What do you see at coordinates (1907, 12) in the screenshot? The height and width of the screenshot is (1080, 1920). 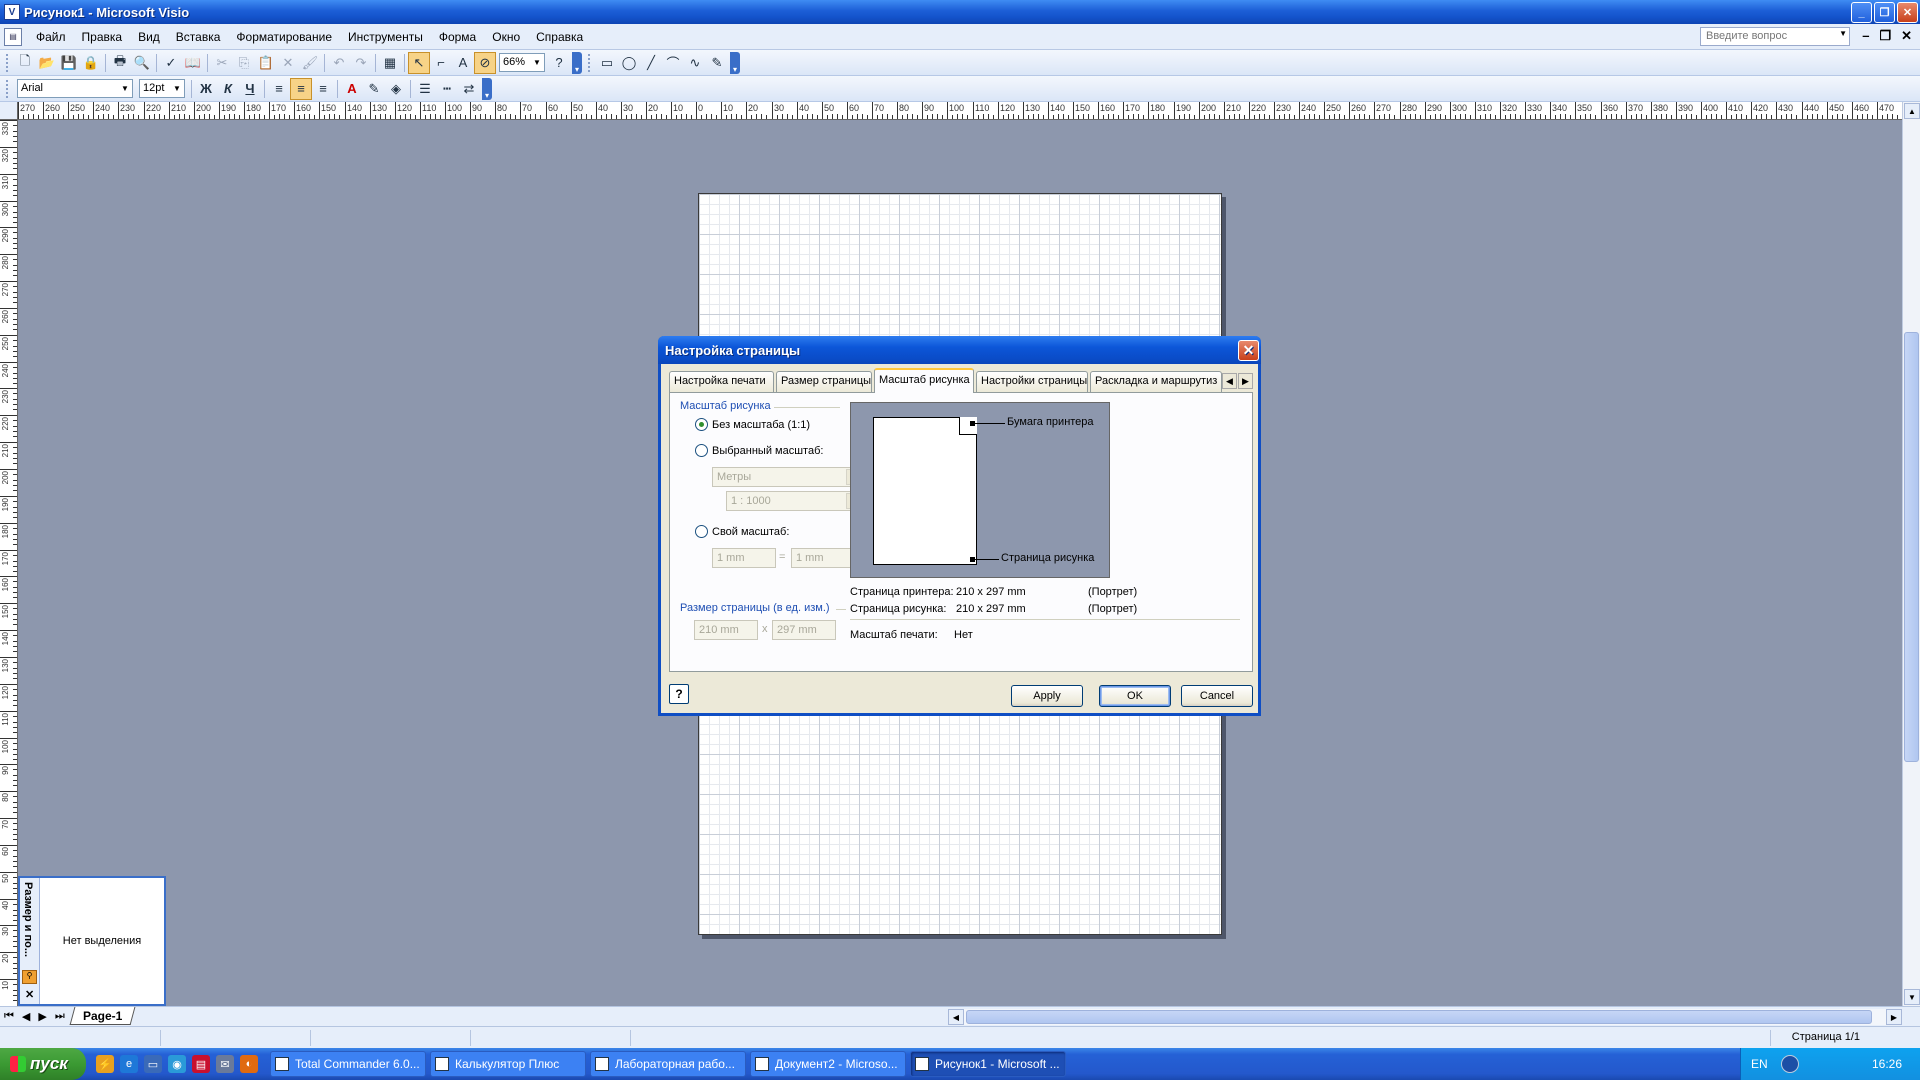 I see `close-button: ✕` at bounding box center [1907, 12].